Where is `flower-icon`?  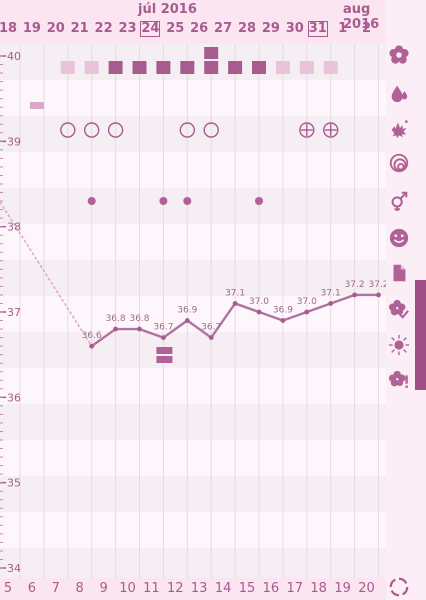 flower-icon is located at coordinates (399, 55).